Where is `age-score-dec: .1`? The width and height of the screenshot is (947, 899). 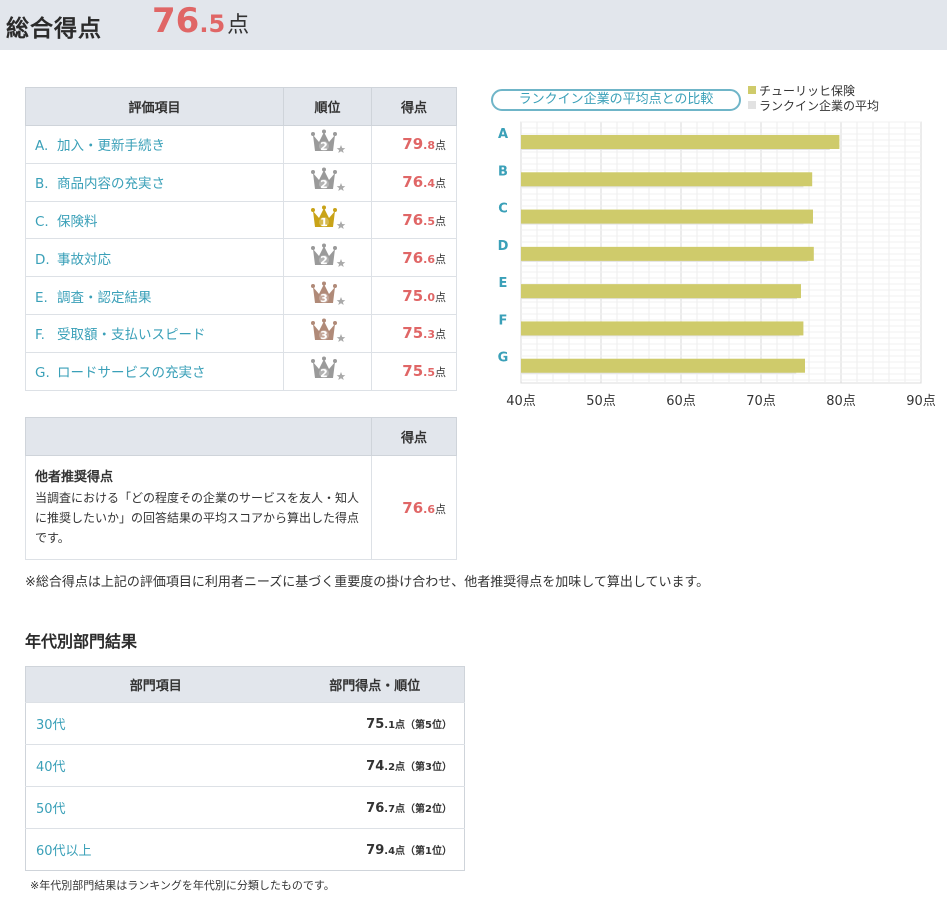 age-score-dec: .1 is located at coordinates (390, 725).